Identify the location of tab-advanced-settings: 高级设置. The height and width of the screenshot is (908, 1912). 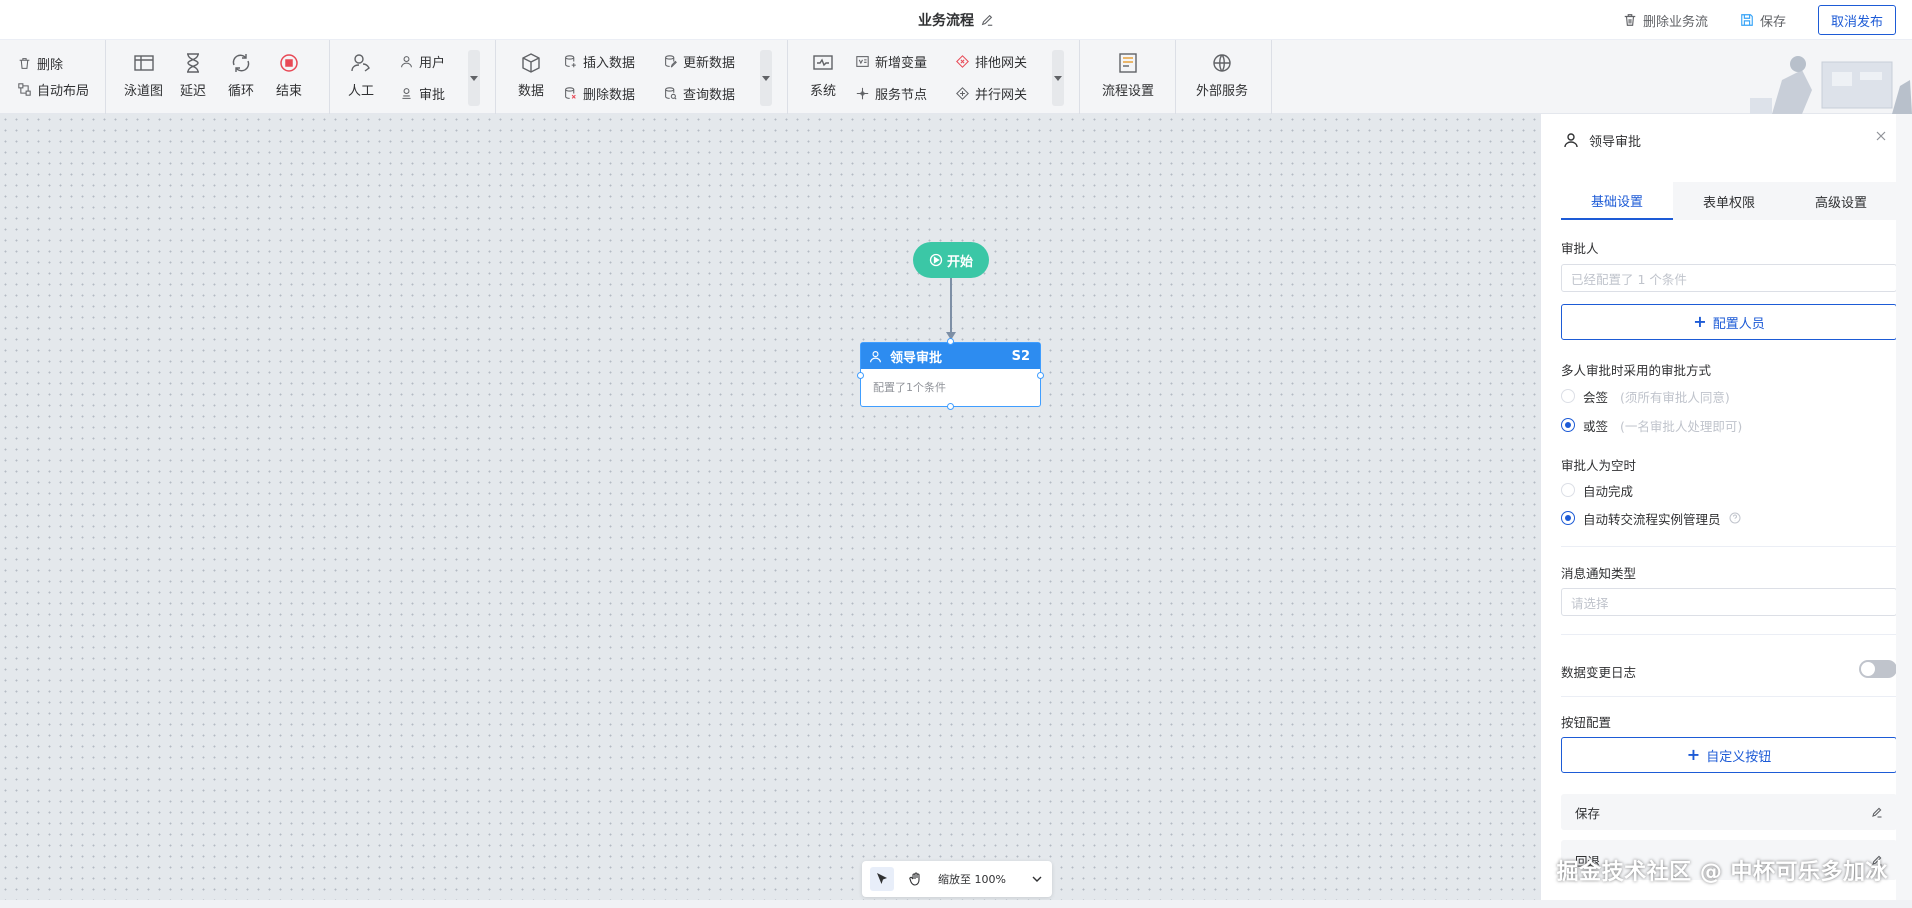
(1841, 201).